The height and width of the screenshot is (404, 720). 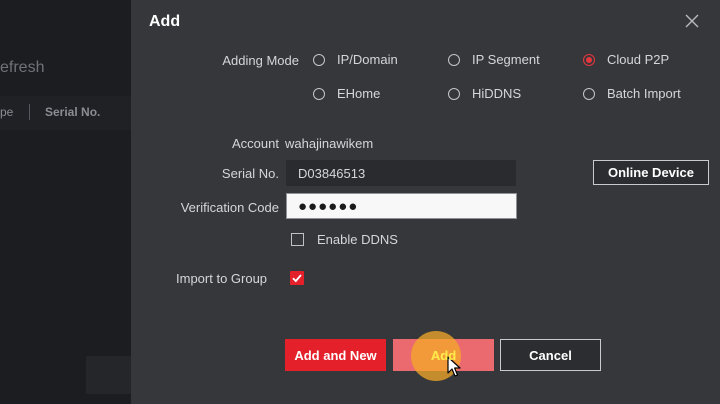 What do you see at coordinates (329, 143) in the screenshot?
I see `account-value: wahajinawikem` at bounding box center [329, 143].